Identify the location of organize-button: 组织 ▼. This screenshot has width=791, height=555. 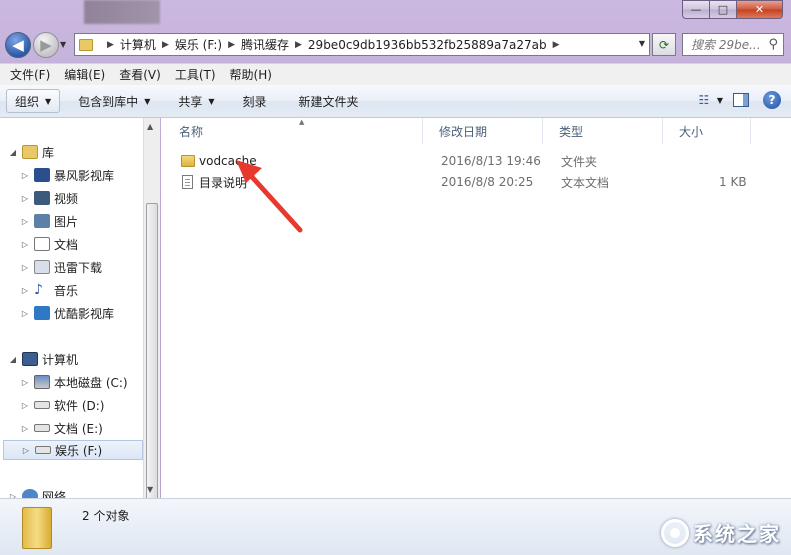
(33, 101).